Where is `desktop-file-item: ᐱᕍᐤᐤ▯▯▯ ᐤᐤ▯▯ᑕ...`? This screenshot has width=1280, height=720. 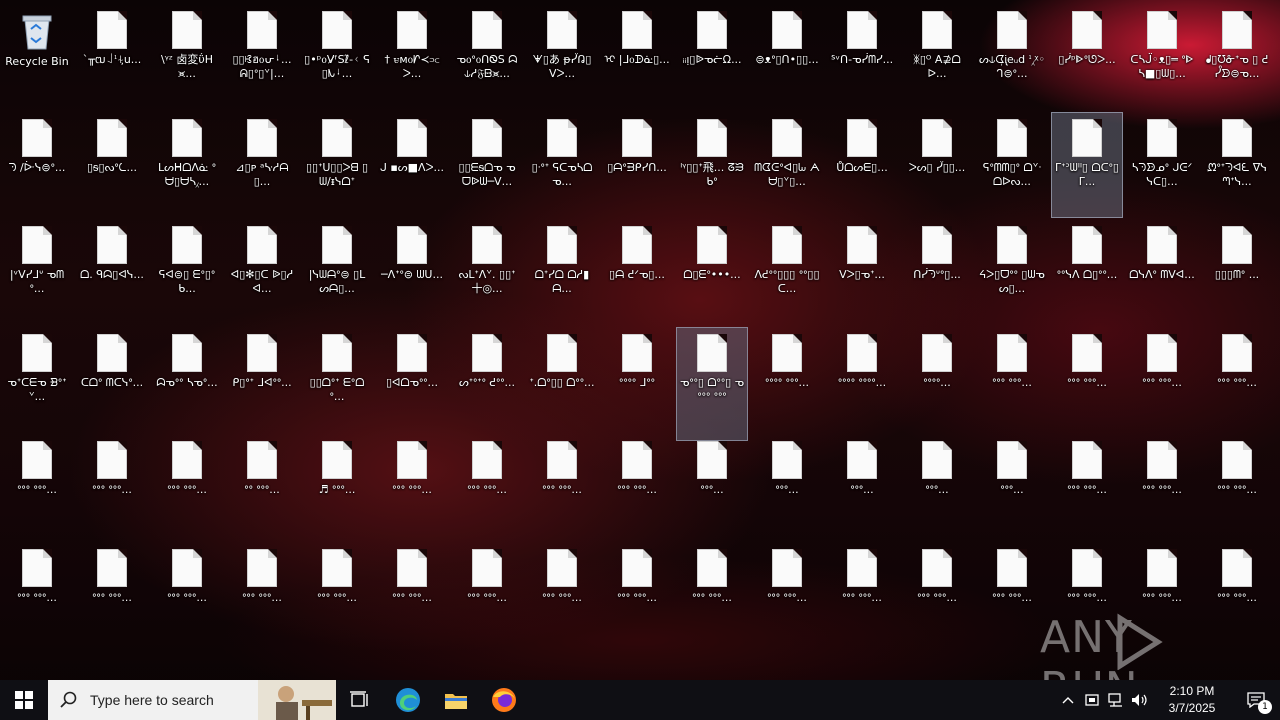 desktop-file-item: ᐱᕍᐤᐤ▯▯▯ ᐤᐤ▯▯ᑕ... is located at coordinates (787, 272).